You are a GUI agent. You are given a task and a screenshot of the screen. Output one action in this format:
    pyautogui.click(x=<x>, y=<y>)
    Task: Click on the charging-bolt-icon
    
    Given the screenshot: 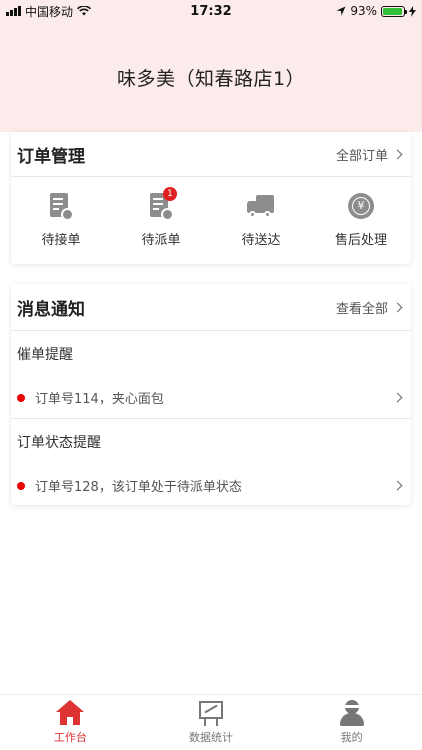 What is the action you would take?
    pyautogui.click(x=412, y=11)
    